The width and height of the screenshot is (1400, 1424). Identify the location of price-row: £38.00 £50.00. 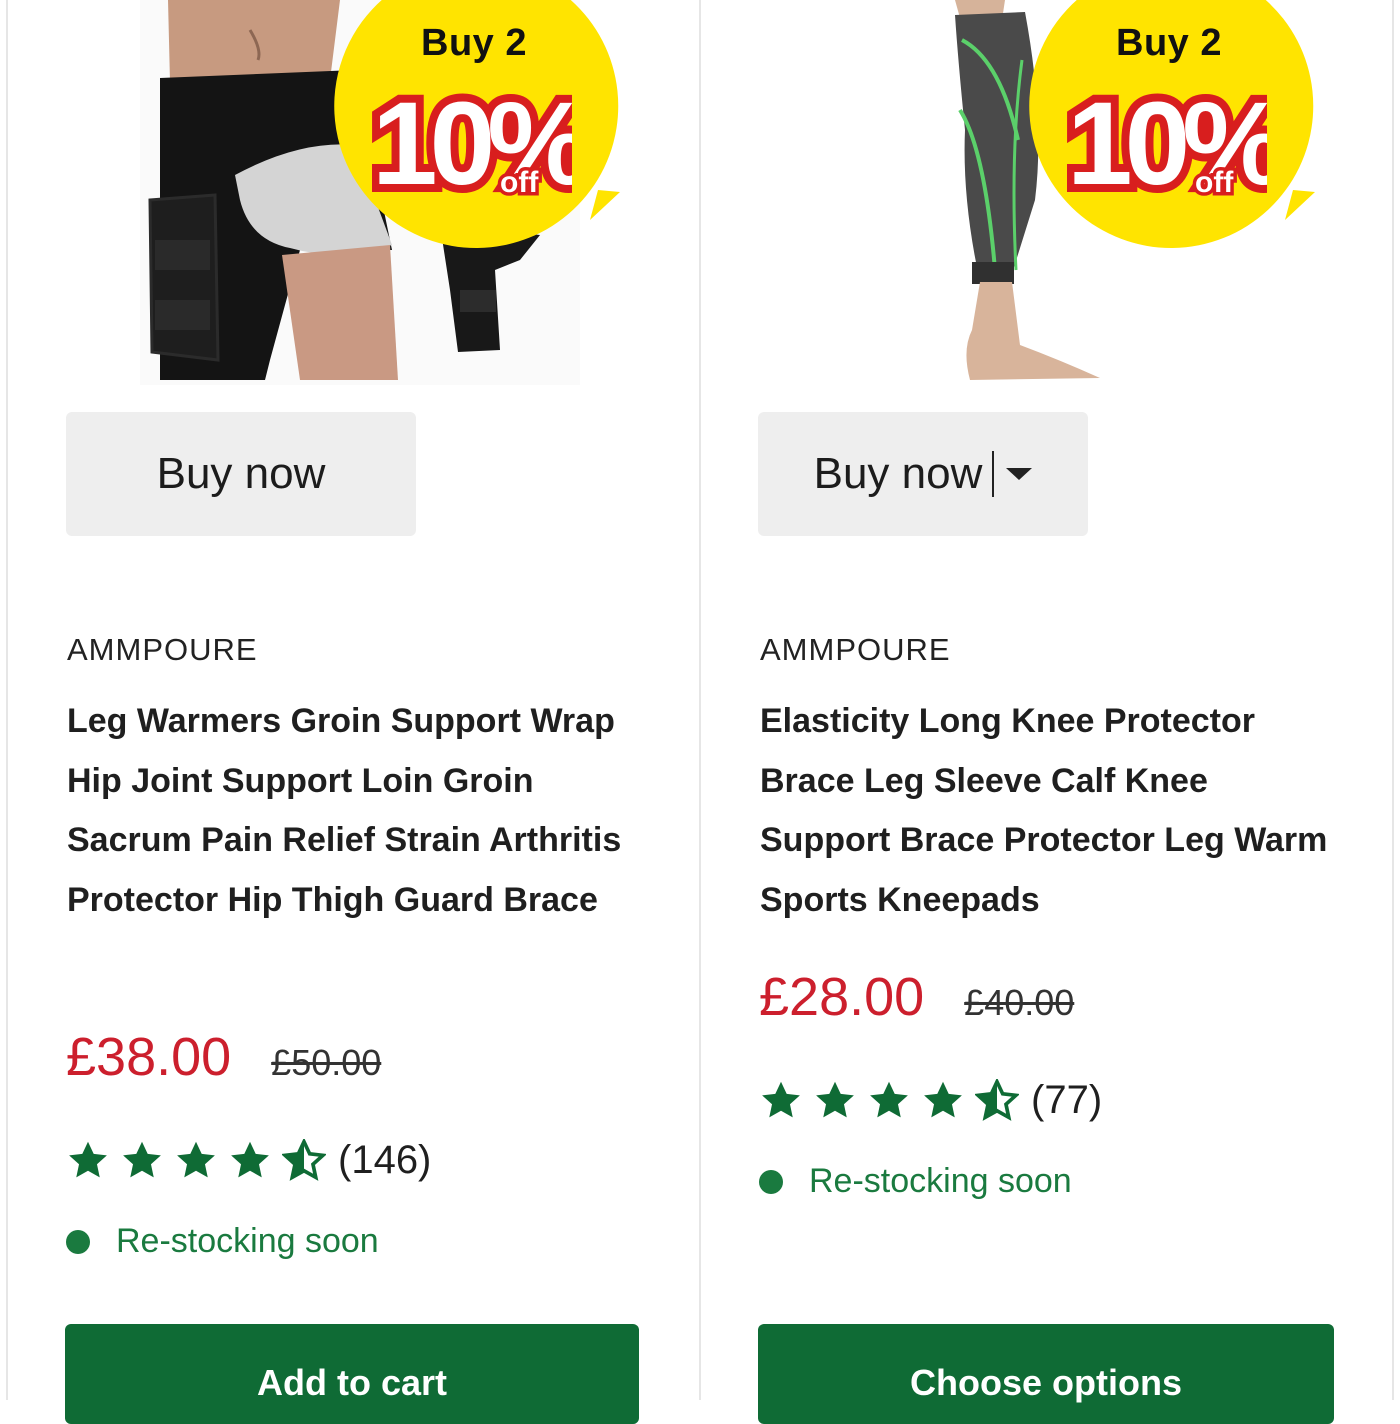
(223, 1057).